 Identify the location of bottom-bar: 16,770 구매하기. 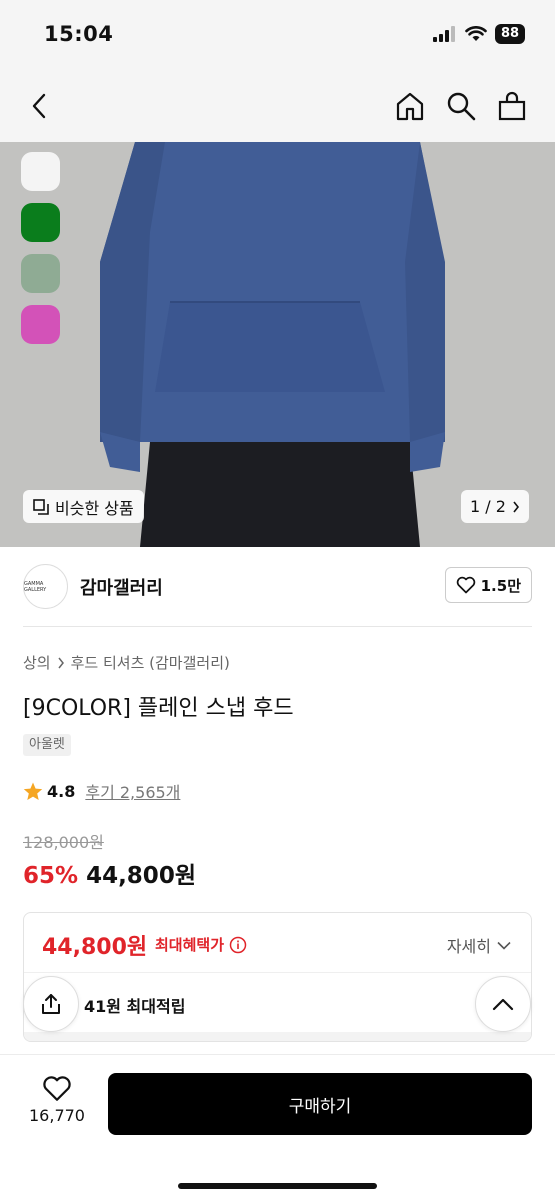
(277, 1127).